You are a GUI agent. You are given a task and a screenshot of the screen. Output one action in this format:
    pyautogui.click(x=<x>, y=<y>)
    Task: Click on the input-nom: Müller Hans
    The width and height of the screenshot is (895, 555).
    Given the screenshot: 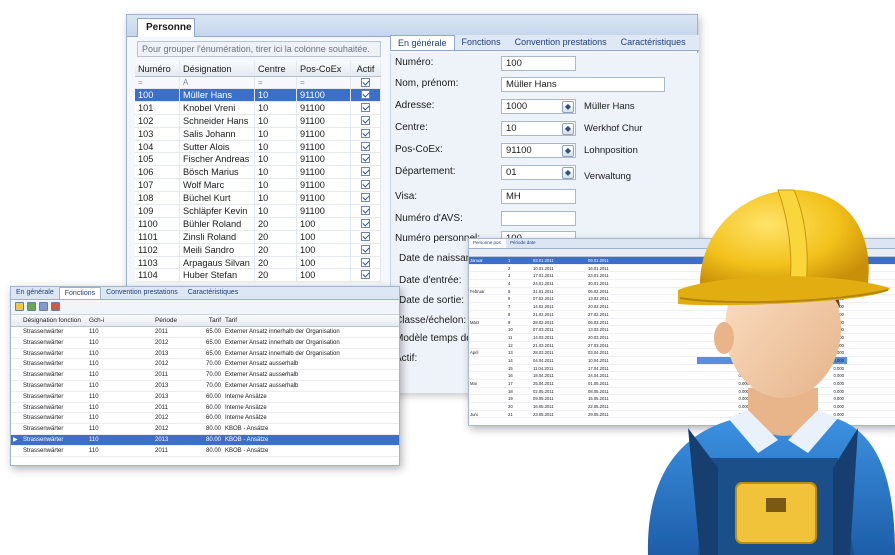 What is the action you would take?
    pyautogui.click(x=583, y=84)
    